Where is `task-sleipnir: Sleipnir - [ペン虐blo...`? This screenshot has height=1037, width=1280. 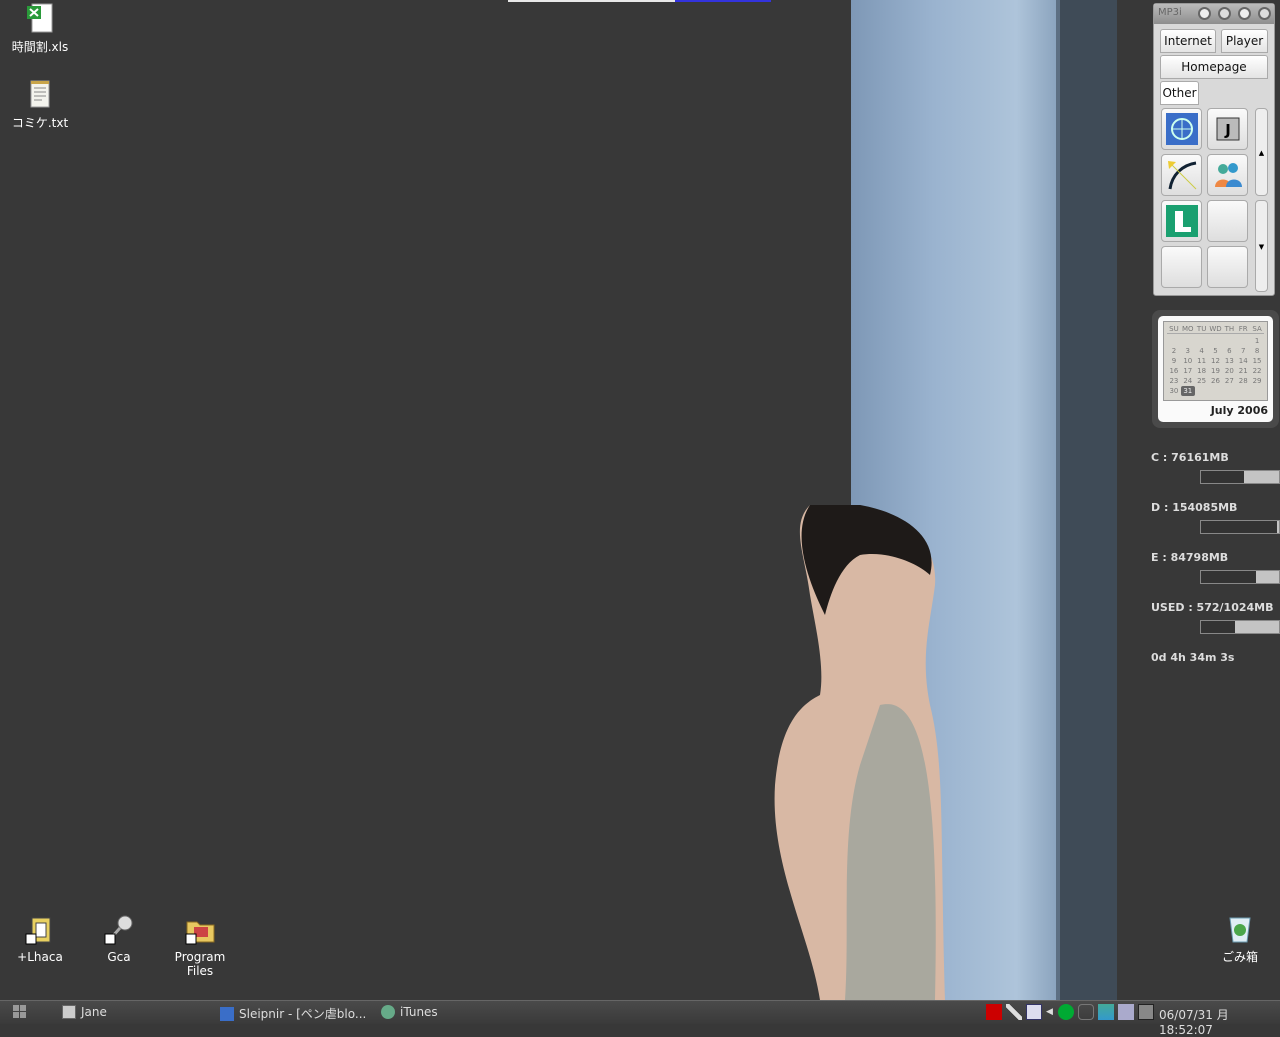
task-sleipnir: Sleipnir - [ペン虐blo... is located at coordinates (293, 1013).